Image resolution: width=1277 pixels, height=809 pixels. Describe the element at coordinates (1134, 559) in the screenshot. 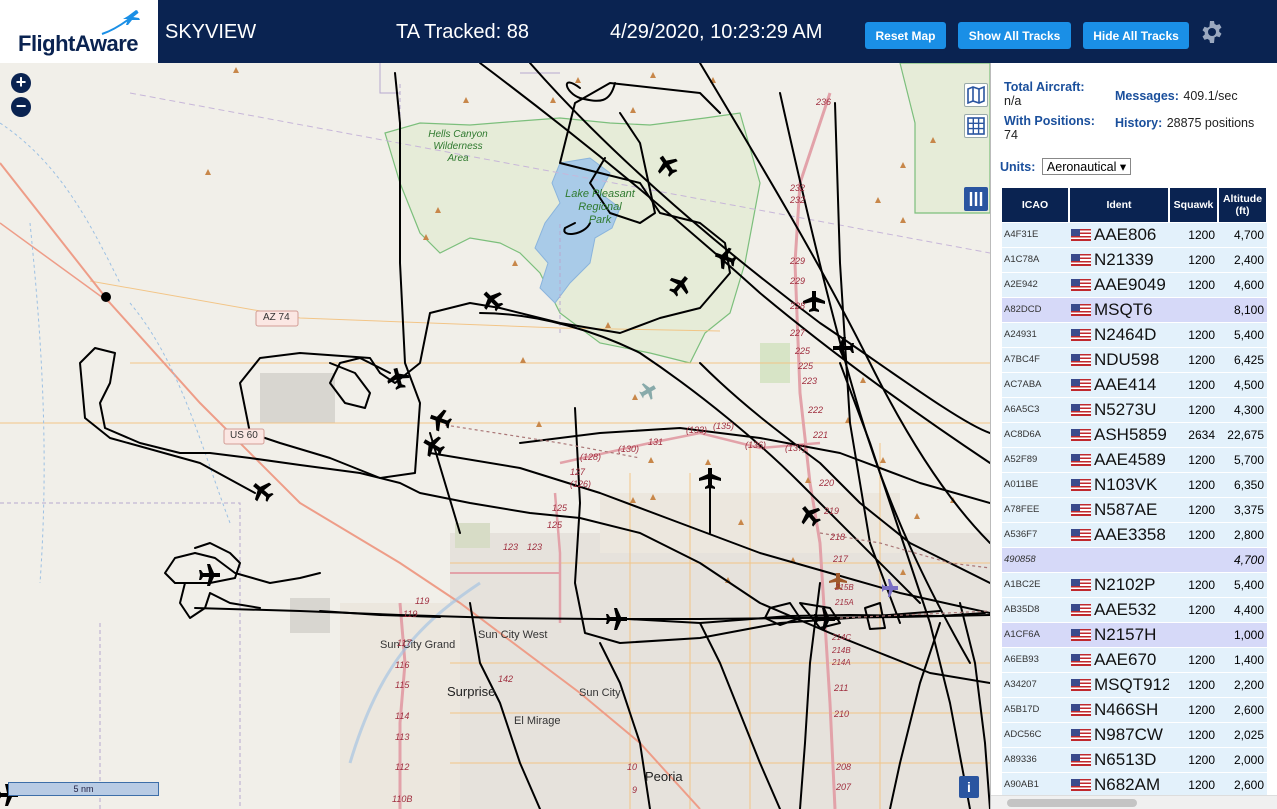

I see `table-row: 490858 4,700` at that location.